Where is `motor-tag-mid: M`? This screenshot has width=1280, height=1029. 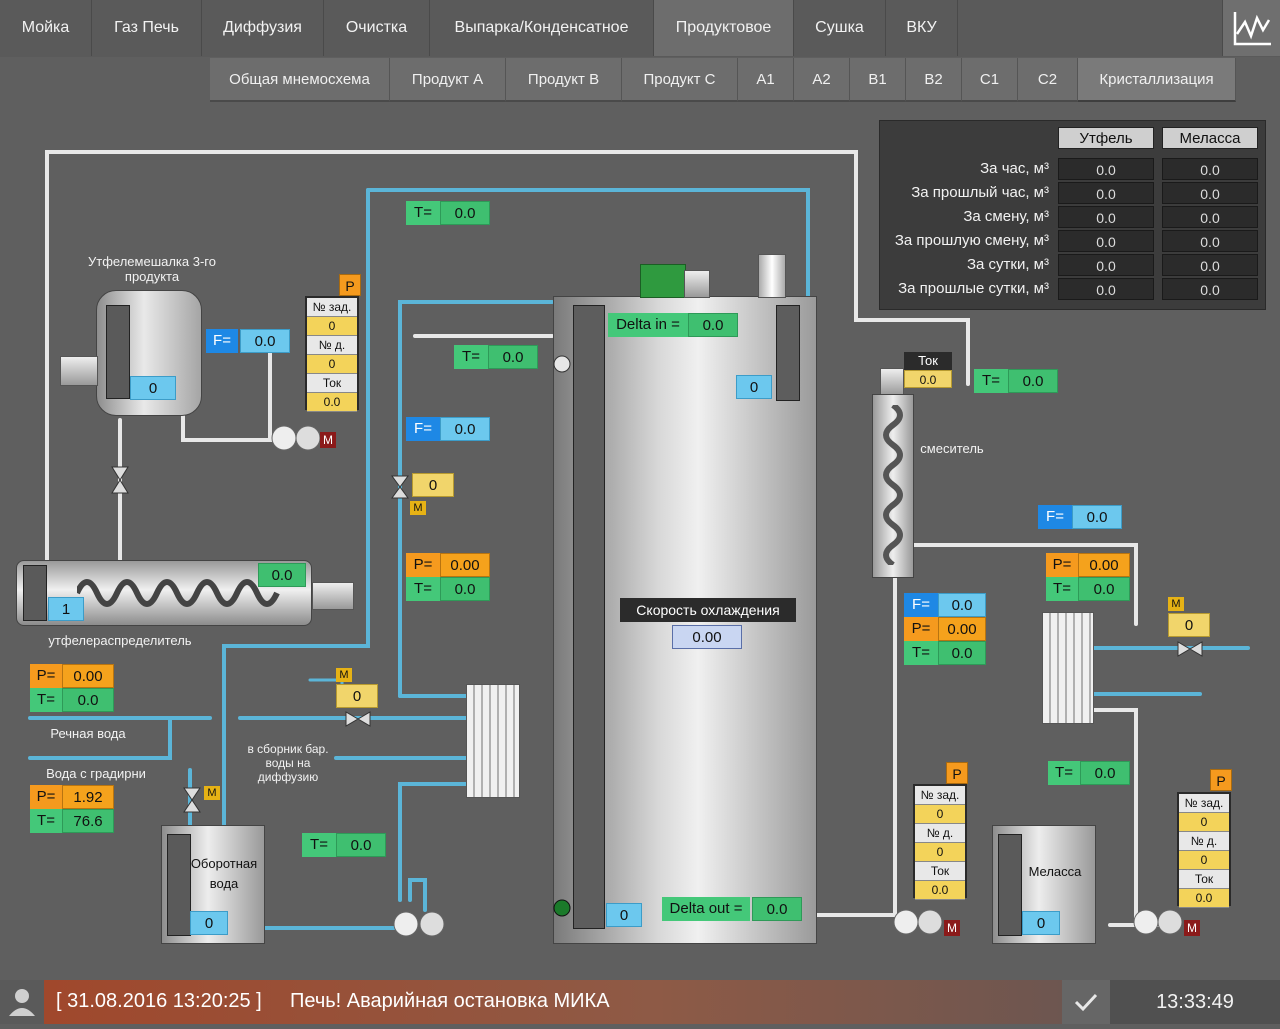 motor-tag-mid: M is located at coordinates (418, 508).